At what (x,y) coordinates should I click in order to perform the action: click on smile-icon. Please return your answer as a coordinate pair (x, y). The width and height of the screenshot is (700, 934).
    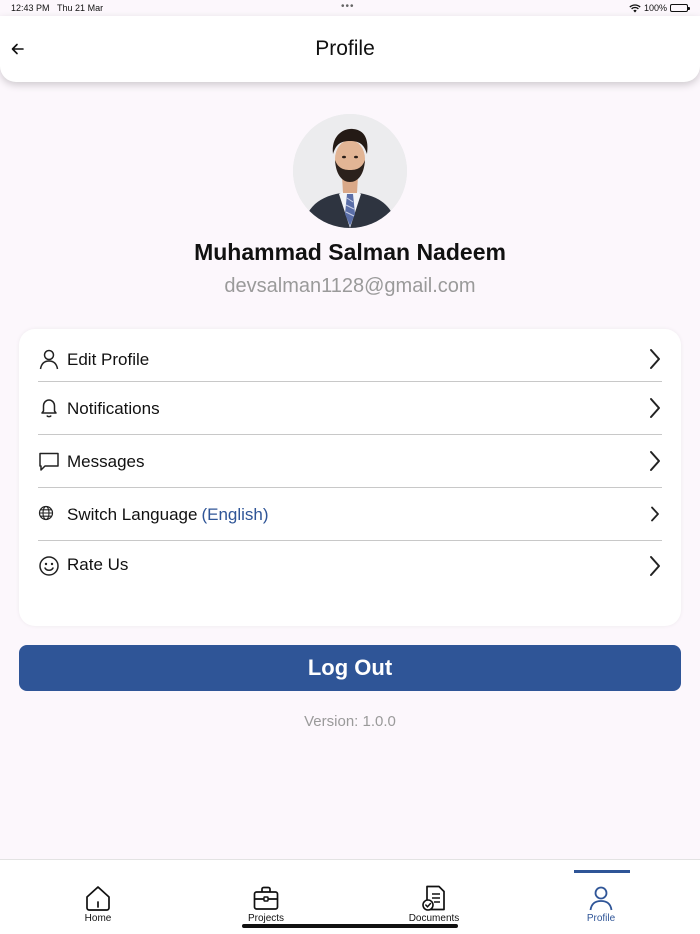
    Looking at the image, I should click on (49, 566).